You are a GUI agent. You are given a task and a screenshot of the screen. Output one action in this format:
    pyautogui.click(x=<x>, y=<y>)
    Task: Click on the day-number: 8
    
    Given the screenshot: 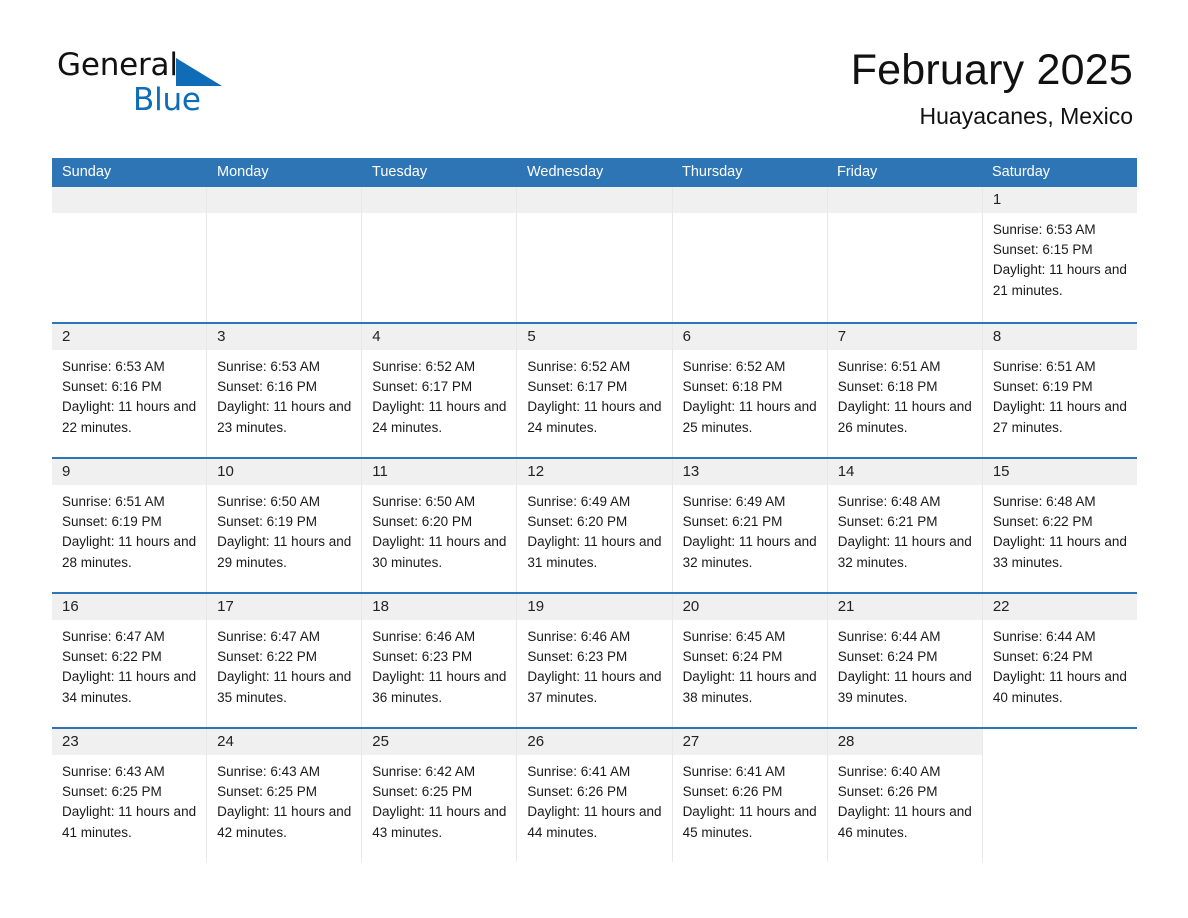 What is the action you would take?
    pyautogui.click(x=1059, y=337)
    